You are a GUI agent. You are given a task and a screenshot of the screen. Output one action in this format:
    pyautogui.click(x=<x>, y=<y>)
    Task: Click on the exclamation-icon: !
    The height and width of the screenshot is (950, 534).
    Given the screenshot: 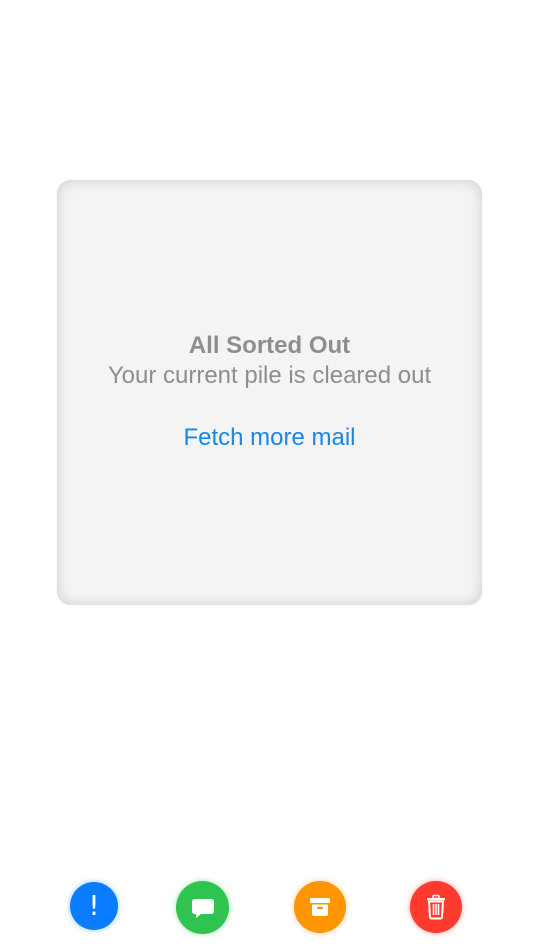 What is the action you would take?
    pyautogui.click(x=94, y=905)
    